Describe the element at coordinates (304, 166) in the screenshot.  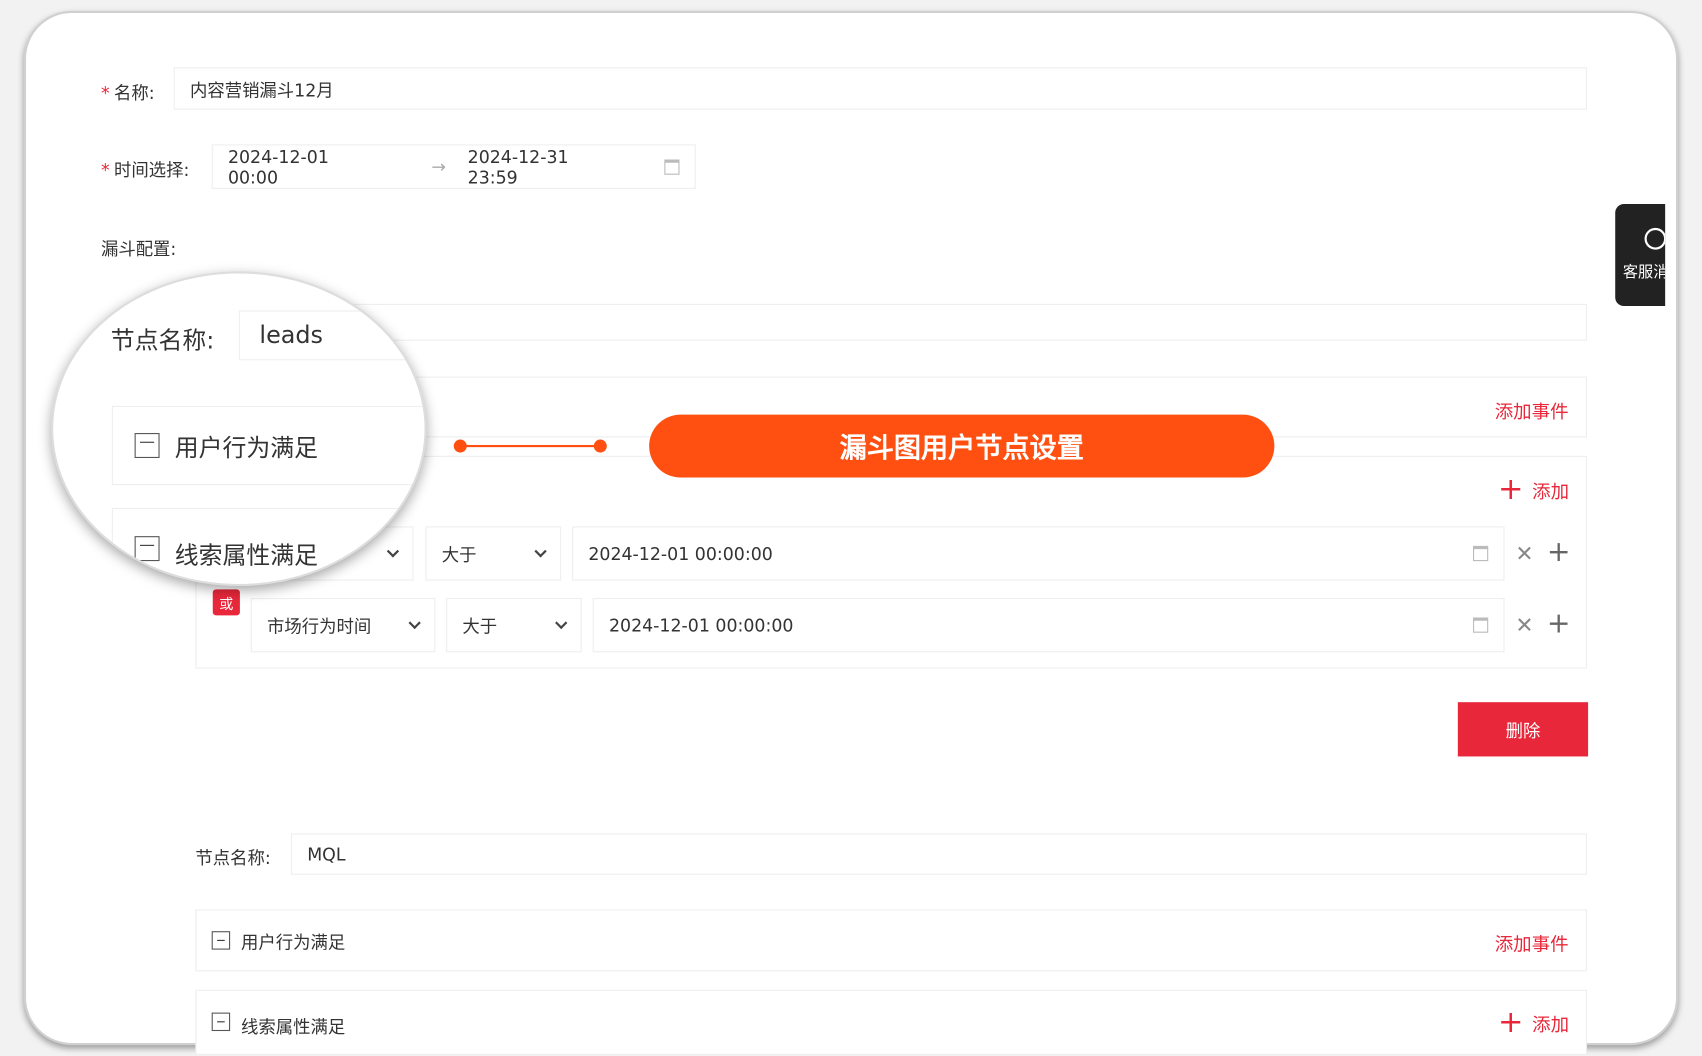
I see `time-start: 2024-12-01 00:00` at that location.